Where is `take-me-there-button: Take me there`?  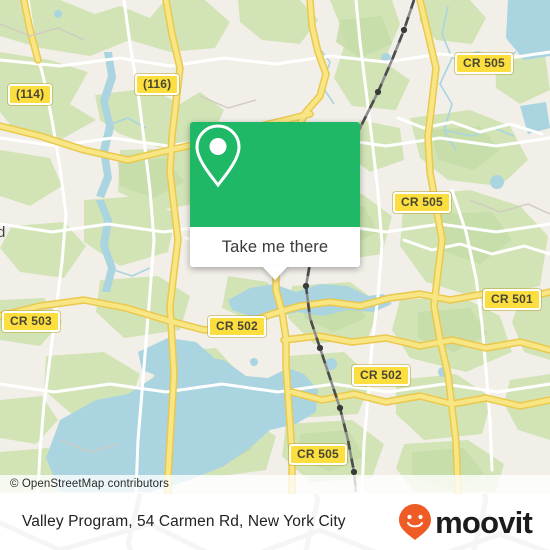 take-me-there-button: Take me there is located at coordinates (275, 247).